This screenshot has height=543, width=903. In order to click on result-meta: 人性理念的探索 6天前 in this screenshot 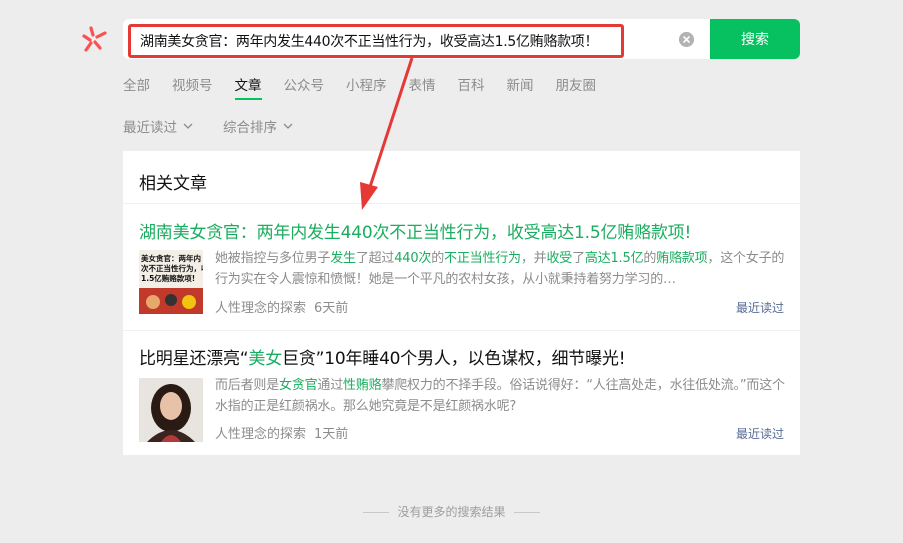, I will do `click(281, 306)`.